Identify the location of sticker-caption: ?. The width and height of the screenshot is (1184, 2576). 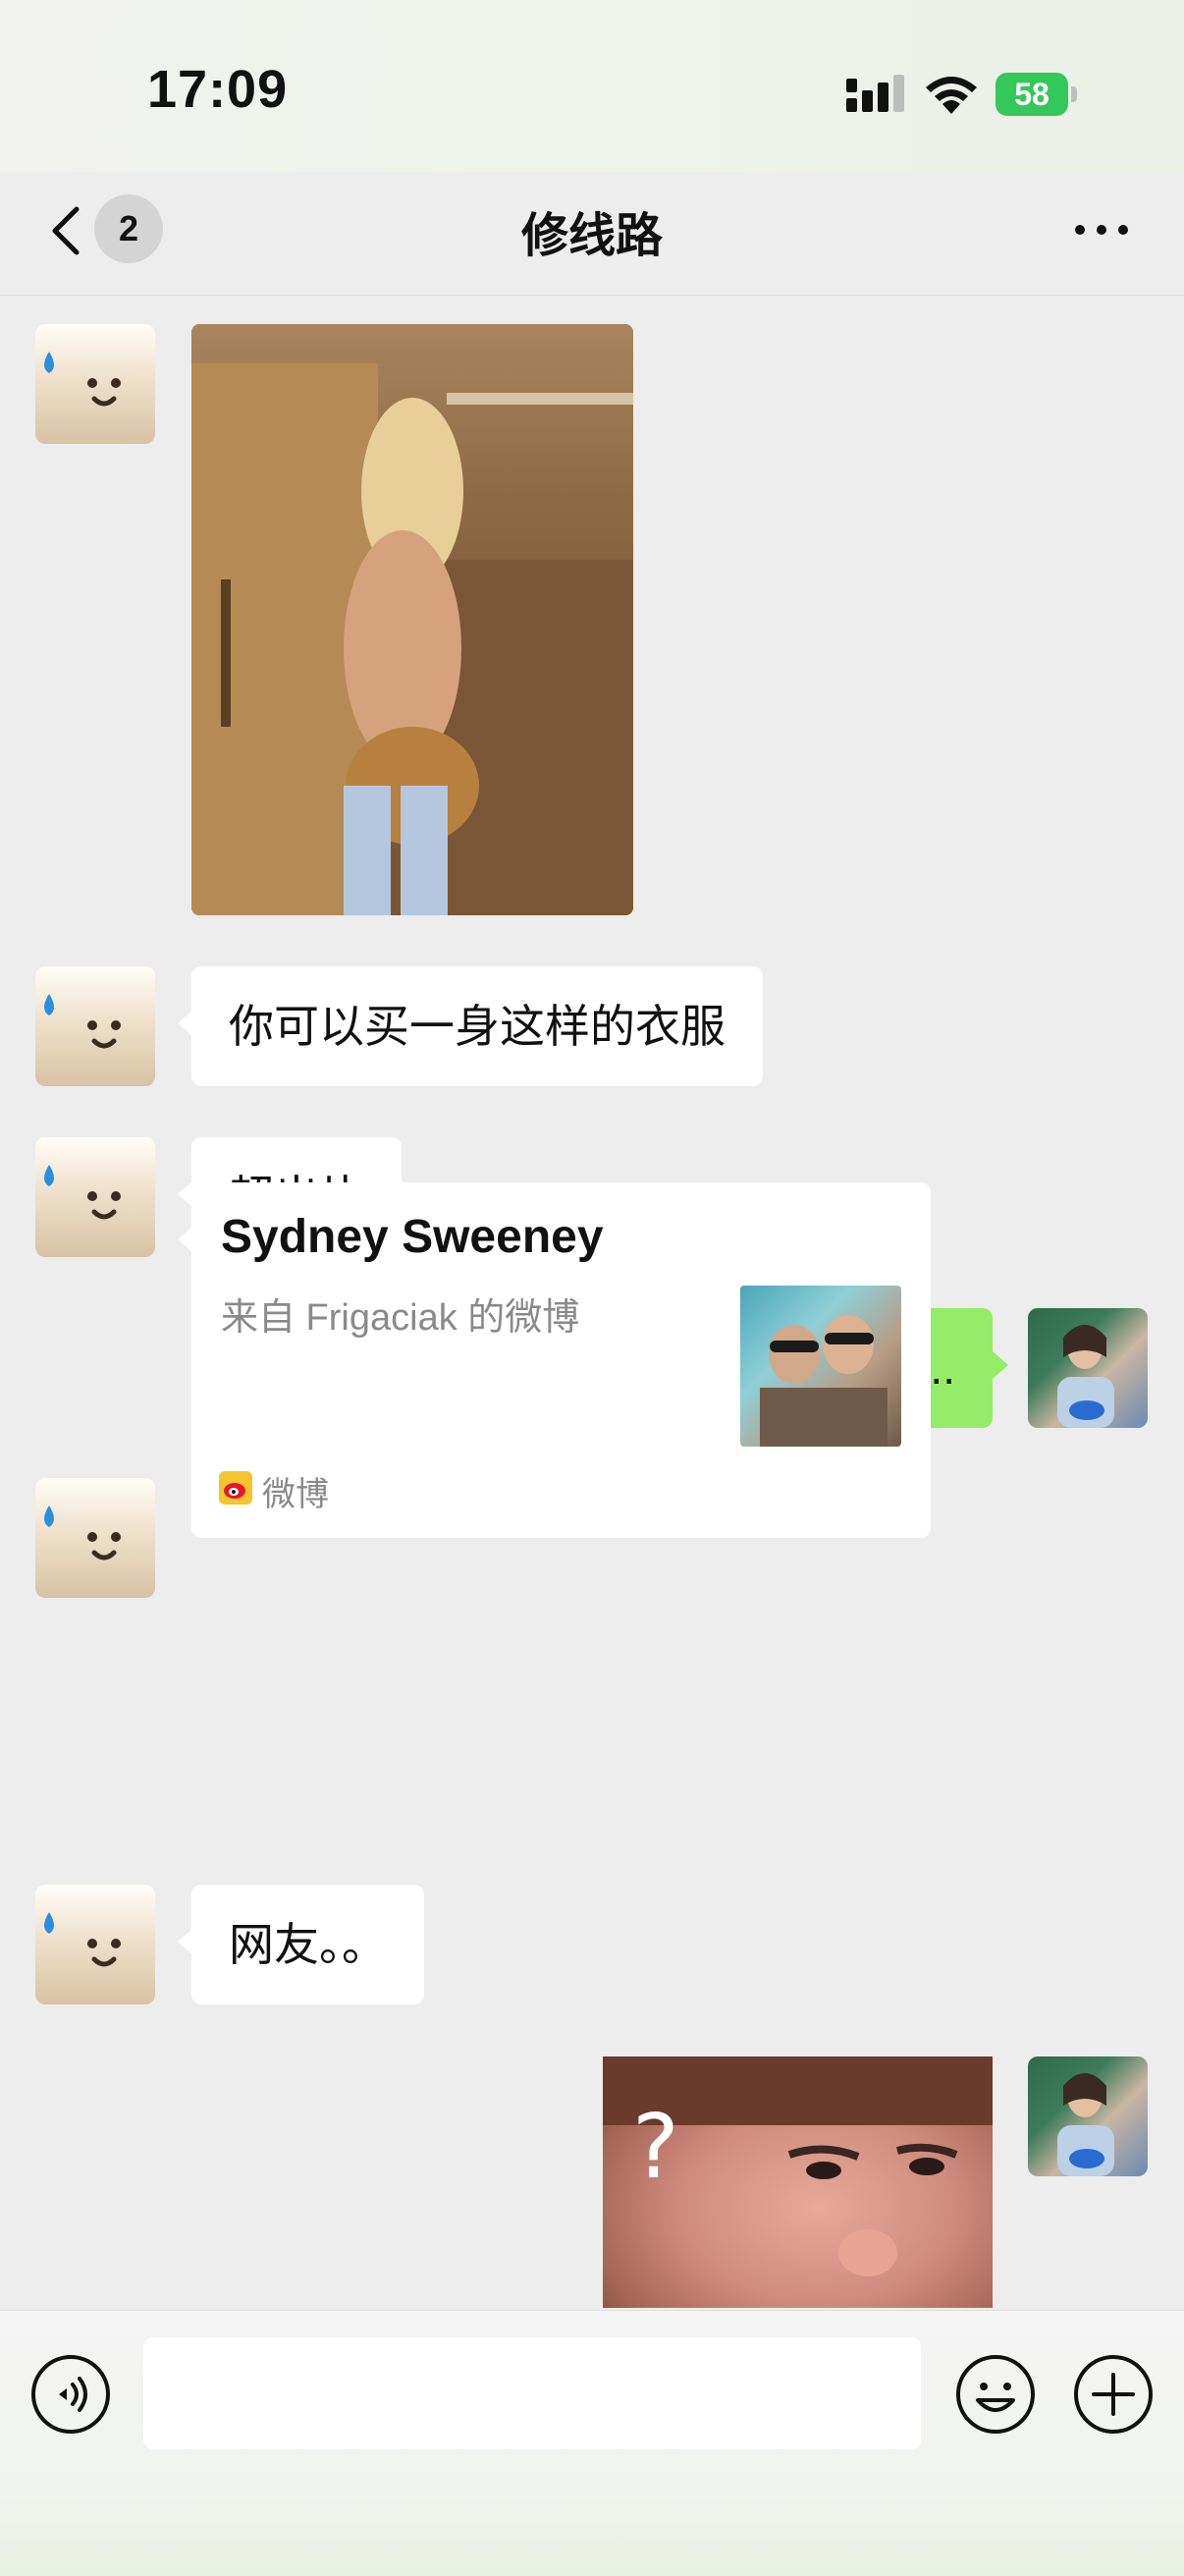
(655, 2147).